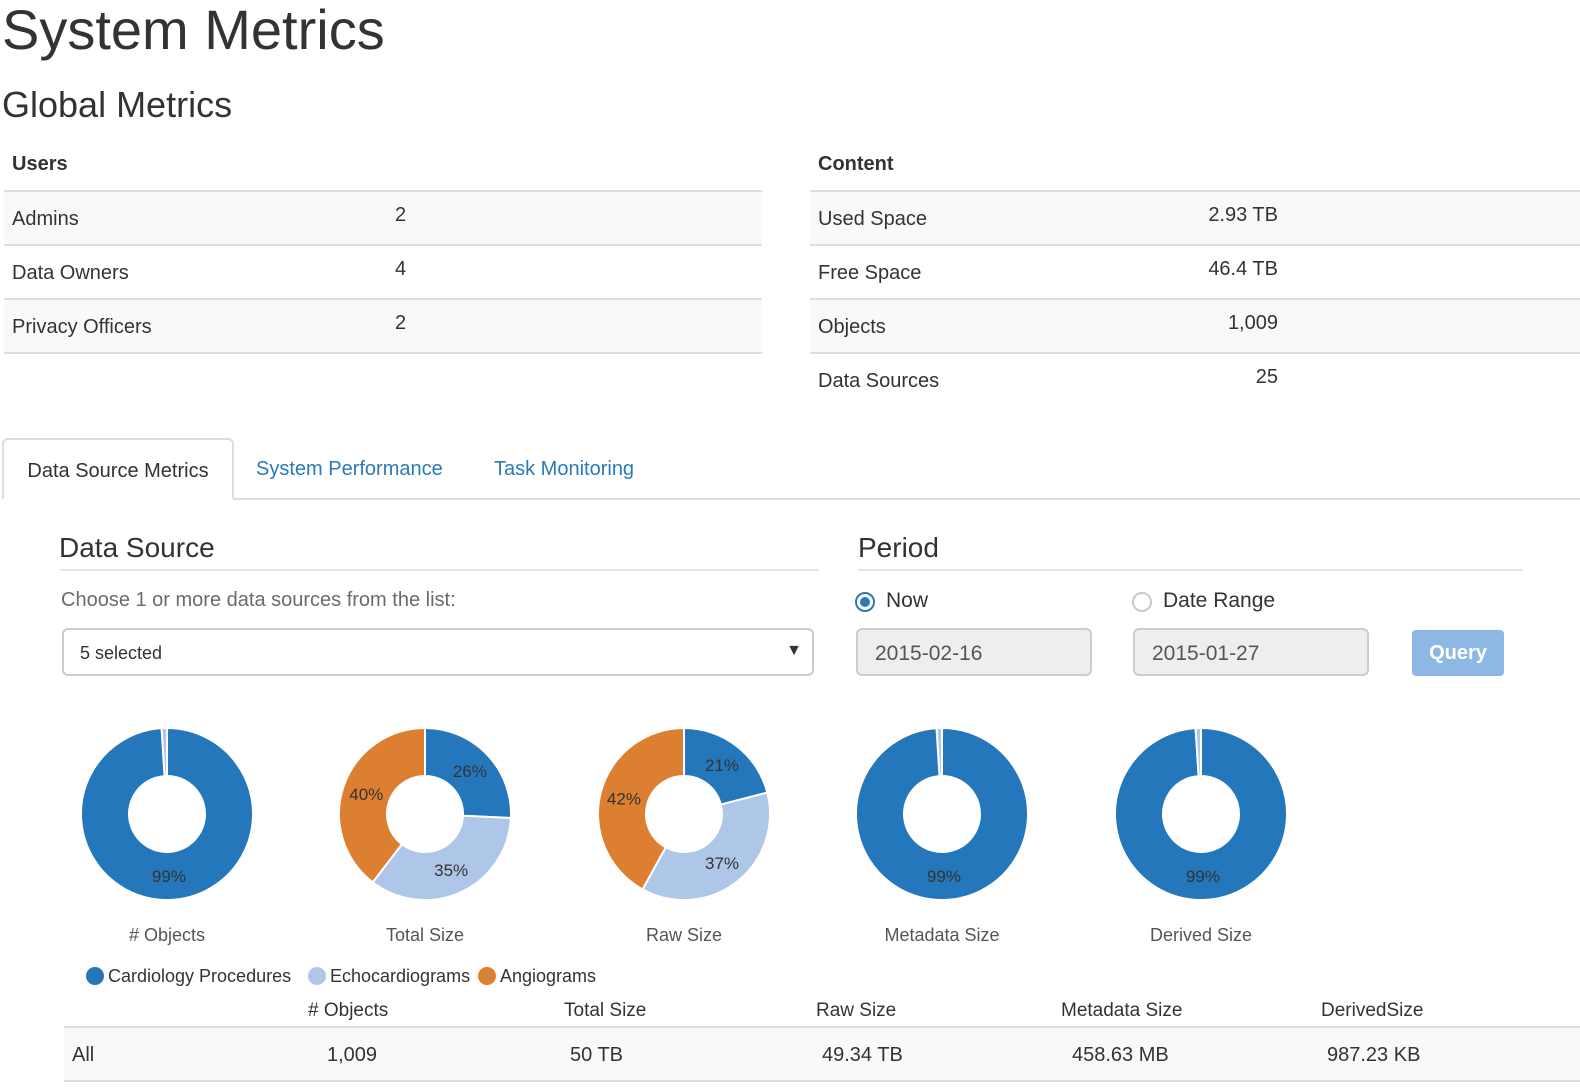 This screenshot has height=1089, width=1580. I want to click on row-label: Privacy Officers, so click(82, 327).